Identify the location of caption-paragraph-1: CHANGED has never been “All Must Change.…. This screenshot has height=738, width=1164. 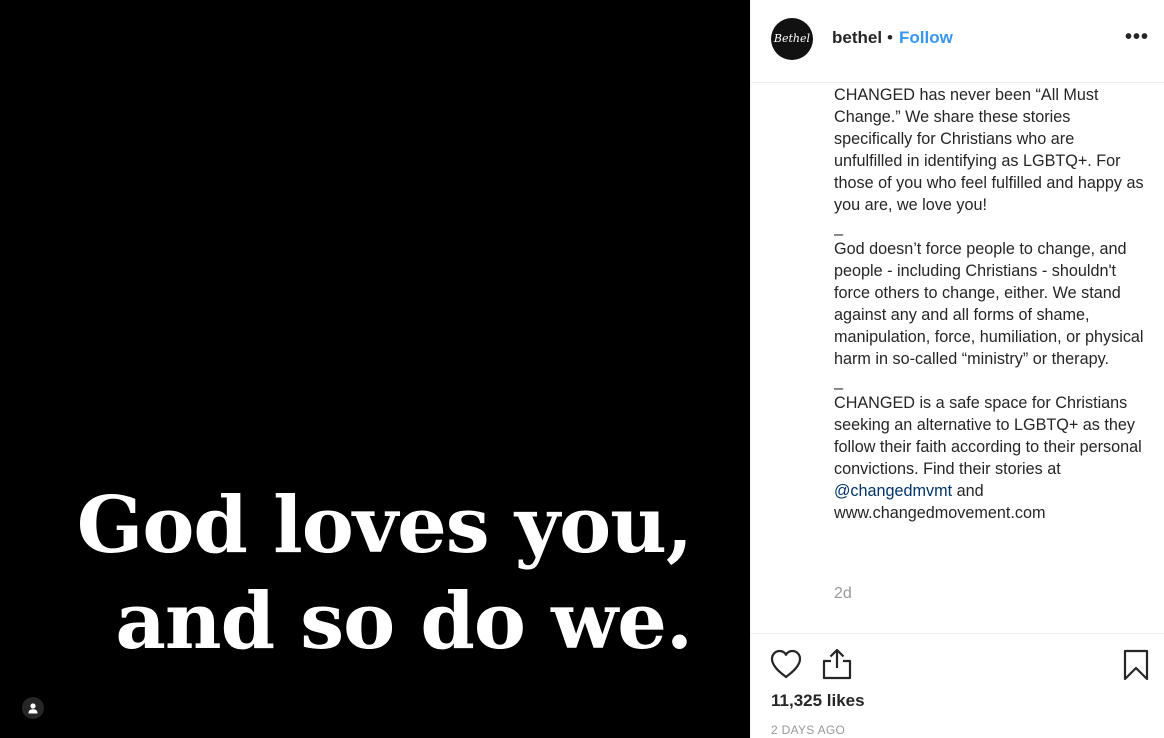
(989, 150).